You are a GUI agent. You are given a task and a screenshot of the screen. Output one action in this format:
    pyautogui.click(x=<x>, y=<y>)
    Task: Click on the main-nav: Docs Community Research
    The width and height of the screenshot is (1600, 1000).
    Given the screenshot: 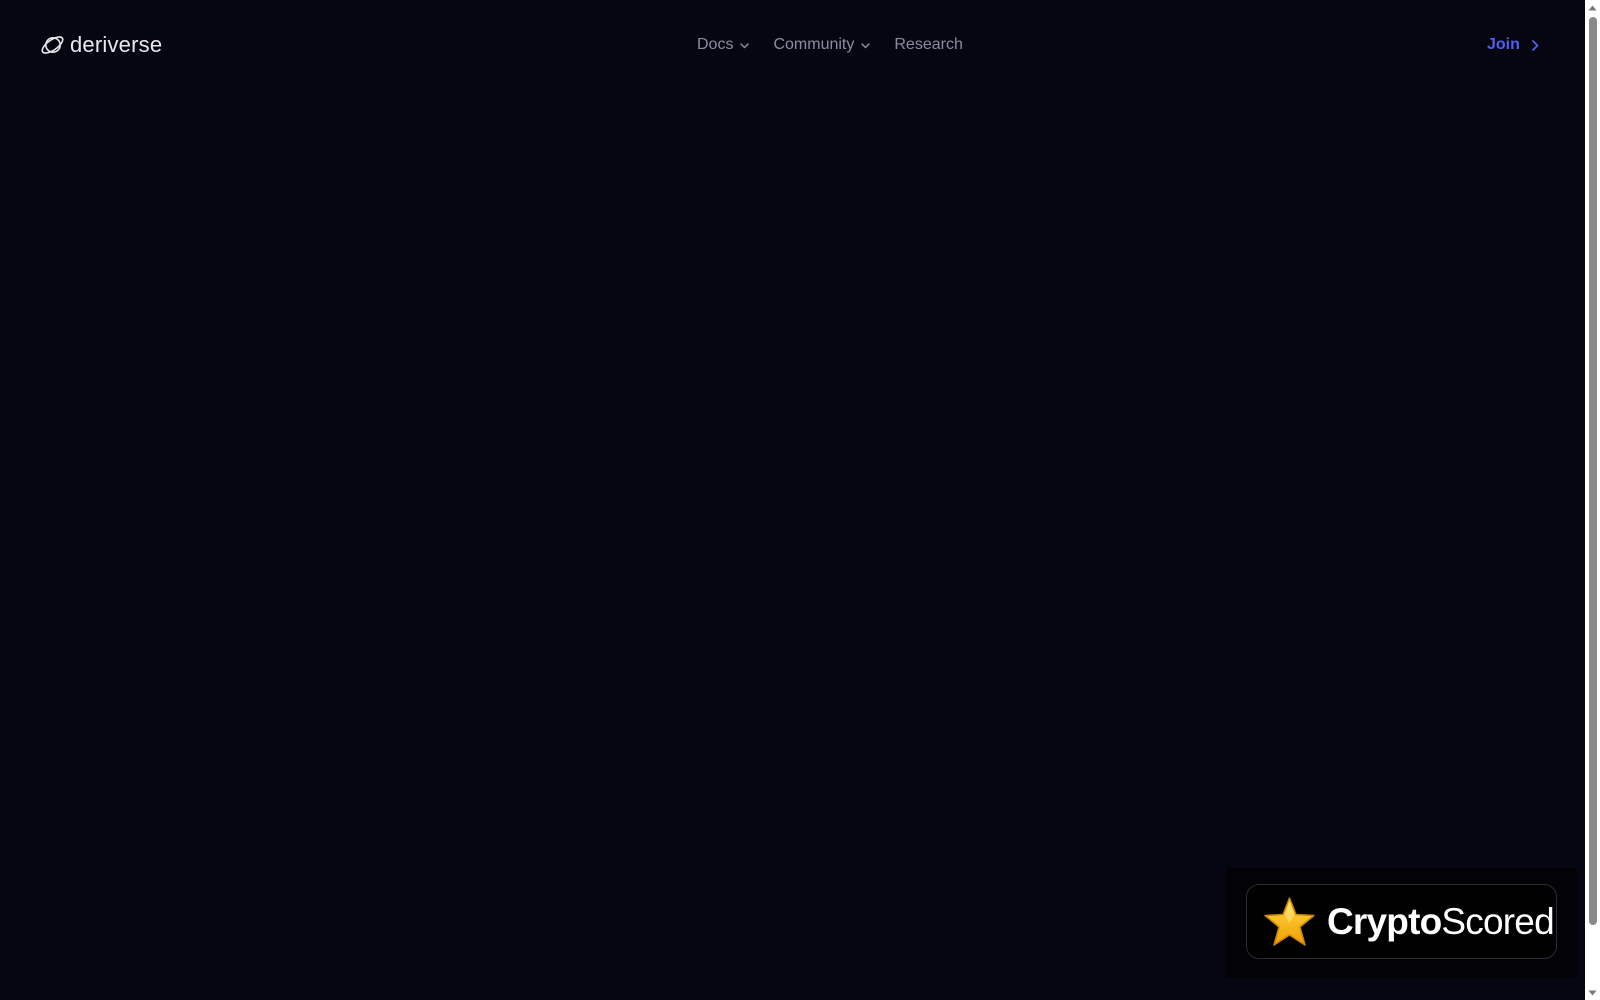 What is the action you would take?
    pyautogui.click(x=830, y=45)
    